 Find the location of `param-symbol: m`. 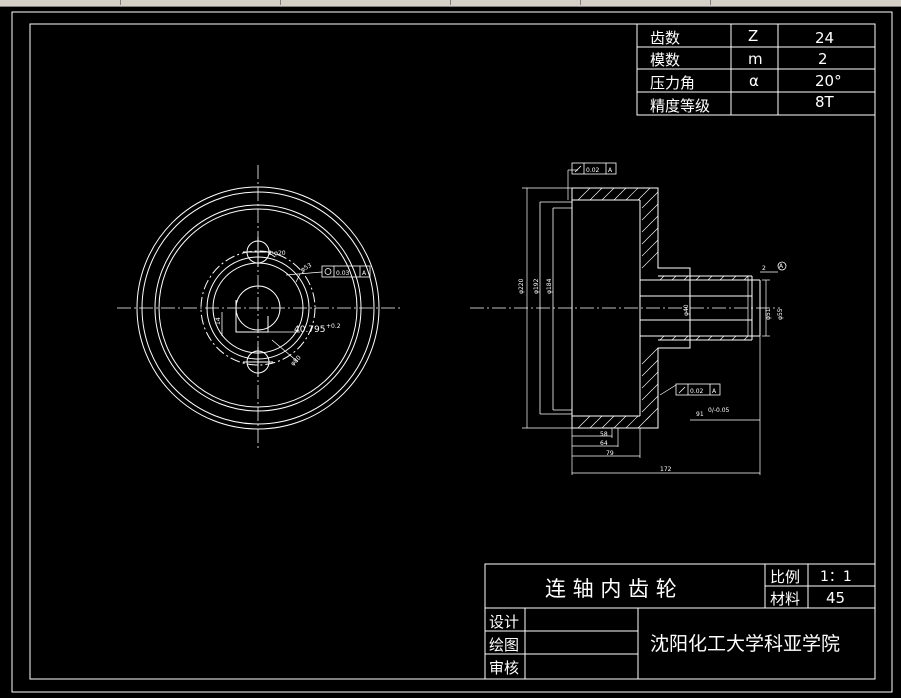

param-symbol: m is located at coordinates (755, 59).